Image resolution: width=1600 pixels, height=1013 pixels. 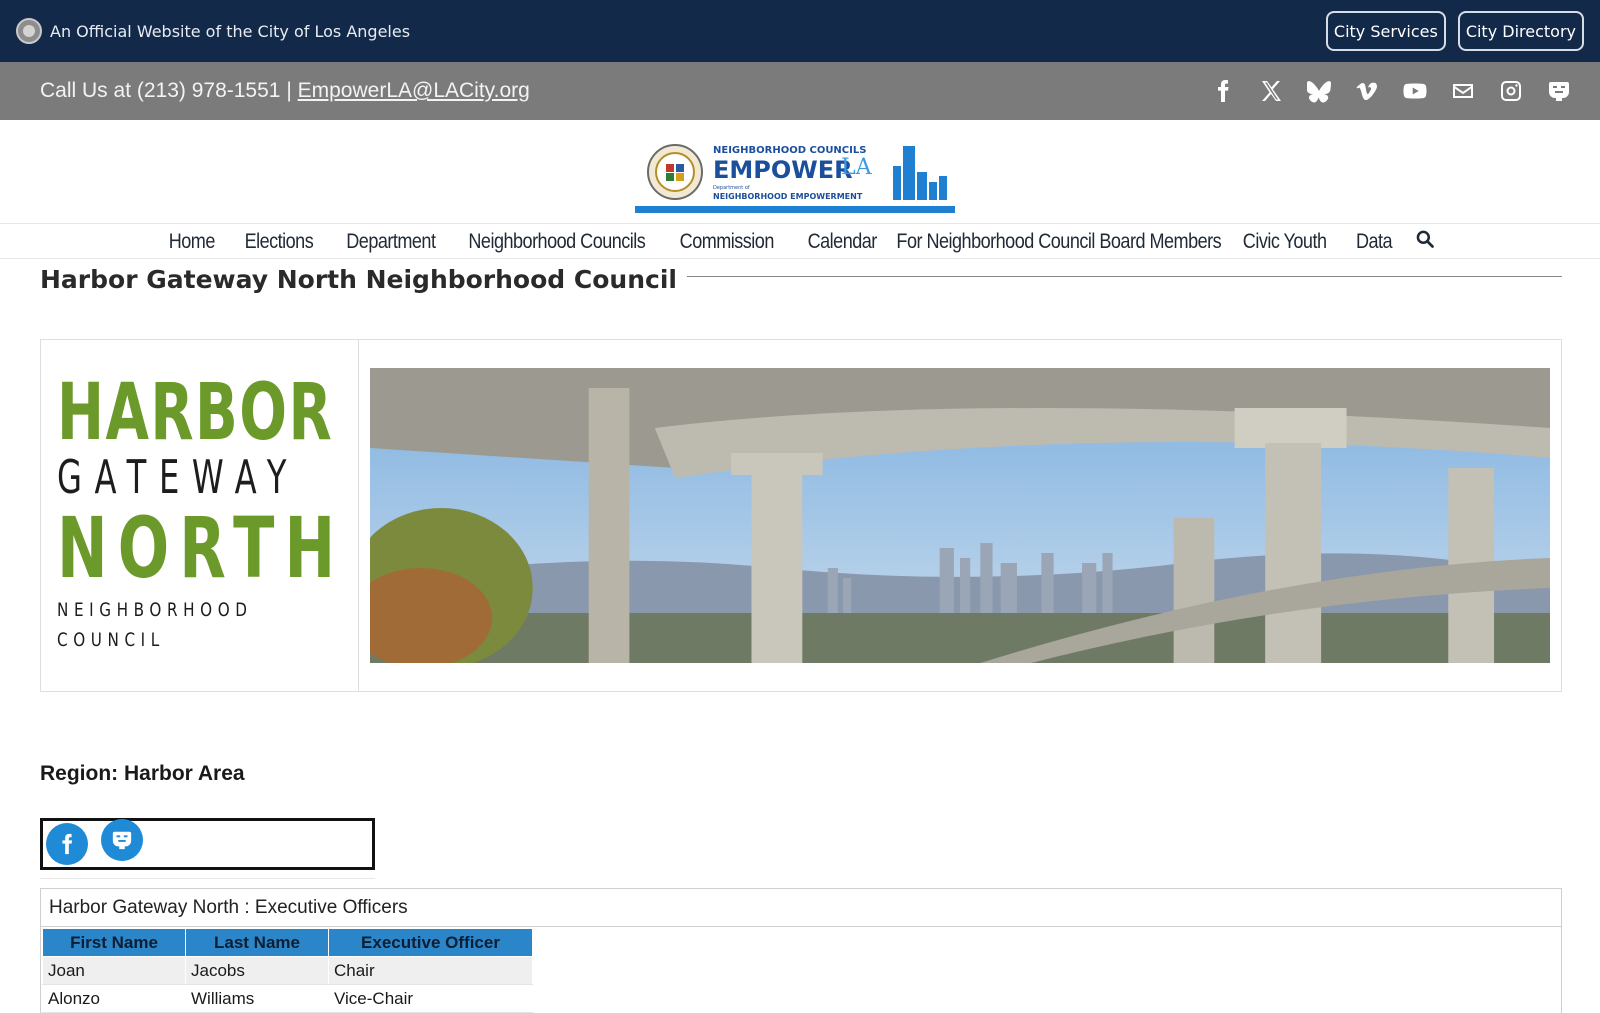 I want to click on logo-text-line2: EMPOWER, so click(x=783, y=170).